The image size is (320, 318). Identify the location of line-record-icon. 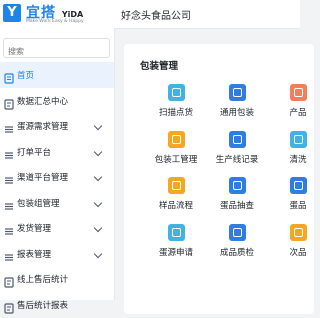
(237, 139).